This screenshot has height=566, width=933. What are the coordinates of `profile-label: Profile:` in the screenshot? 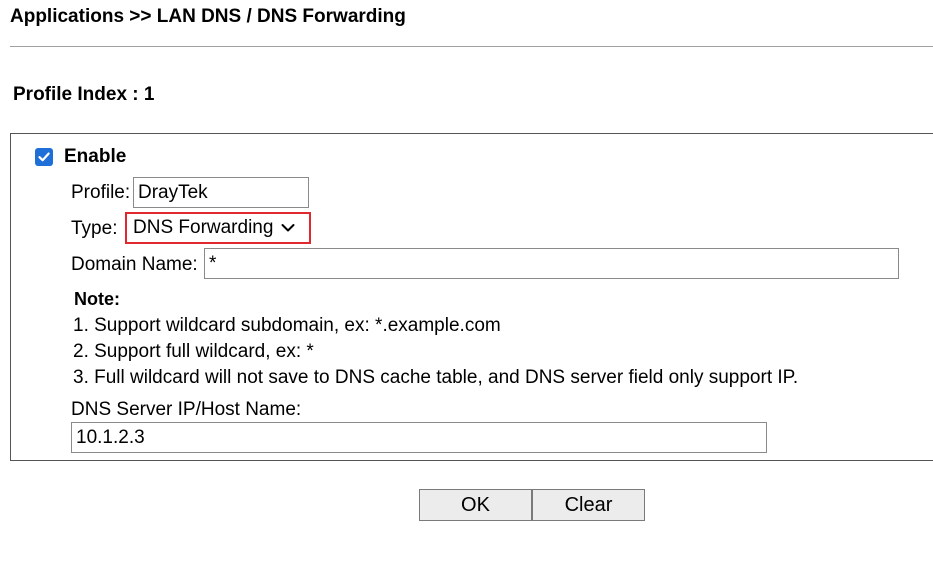 It's located at (101, 192).